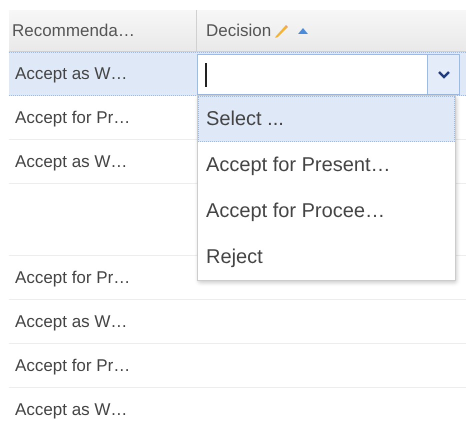 The width and height of the screenshot is (466, 426). Describe the element at coordinates (326, 257) in the screenshot. I see `dropdown-option: Reject` at that location.